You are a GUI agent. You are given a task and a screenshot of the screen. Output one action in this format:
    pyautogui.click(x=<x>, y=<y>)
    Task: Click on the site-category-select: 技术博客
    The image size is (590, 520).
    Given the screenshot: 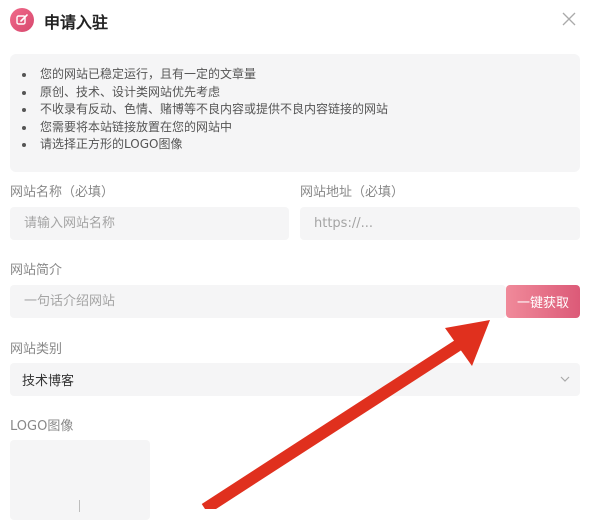 What is the action you would take?
    pyautogui.click(x=295, y=379)
    